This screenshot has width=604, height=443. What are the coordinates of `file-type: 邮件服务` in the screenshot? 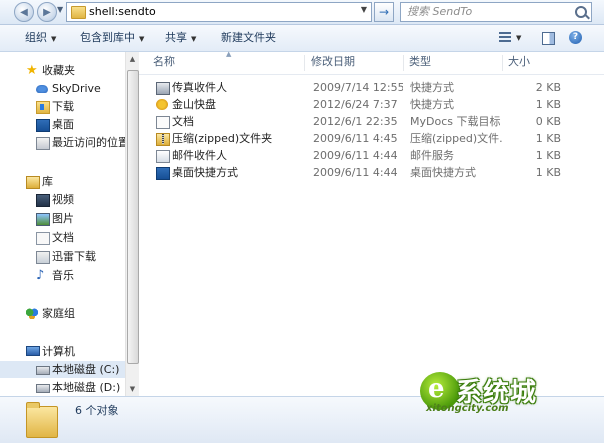 It's located at (432, 155).